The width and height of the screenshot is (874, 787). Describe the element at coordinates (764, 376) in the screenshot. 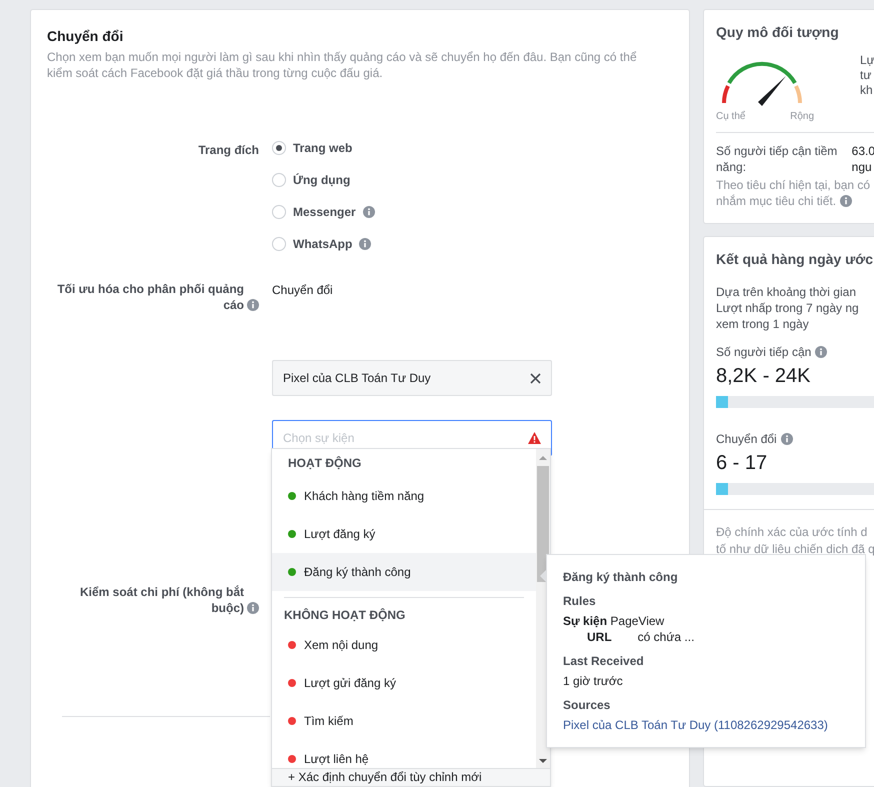

I see `metric-value: 8,2K - 24K` at that location.